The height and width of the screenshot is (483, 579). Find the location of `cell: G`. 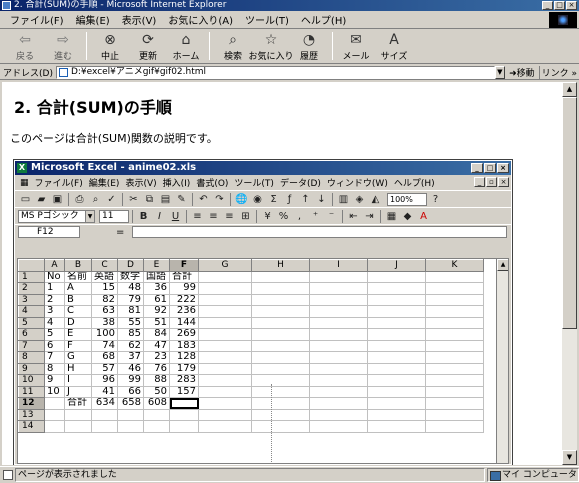

cell: G is located at coordinates (78, 357).